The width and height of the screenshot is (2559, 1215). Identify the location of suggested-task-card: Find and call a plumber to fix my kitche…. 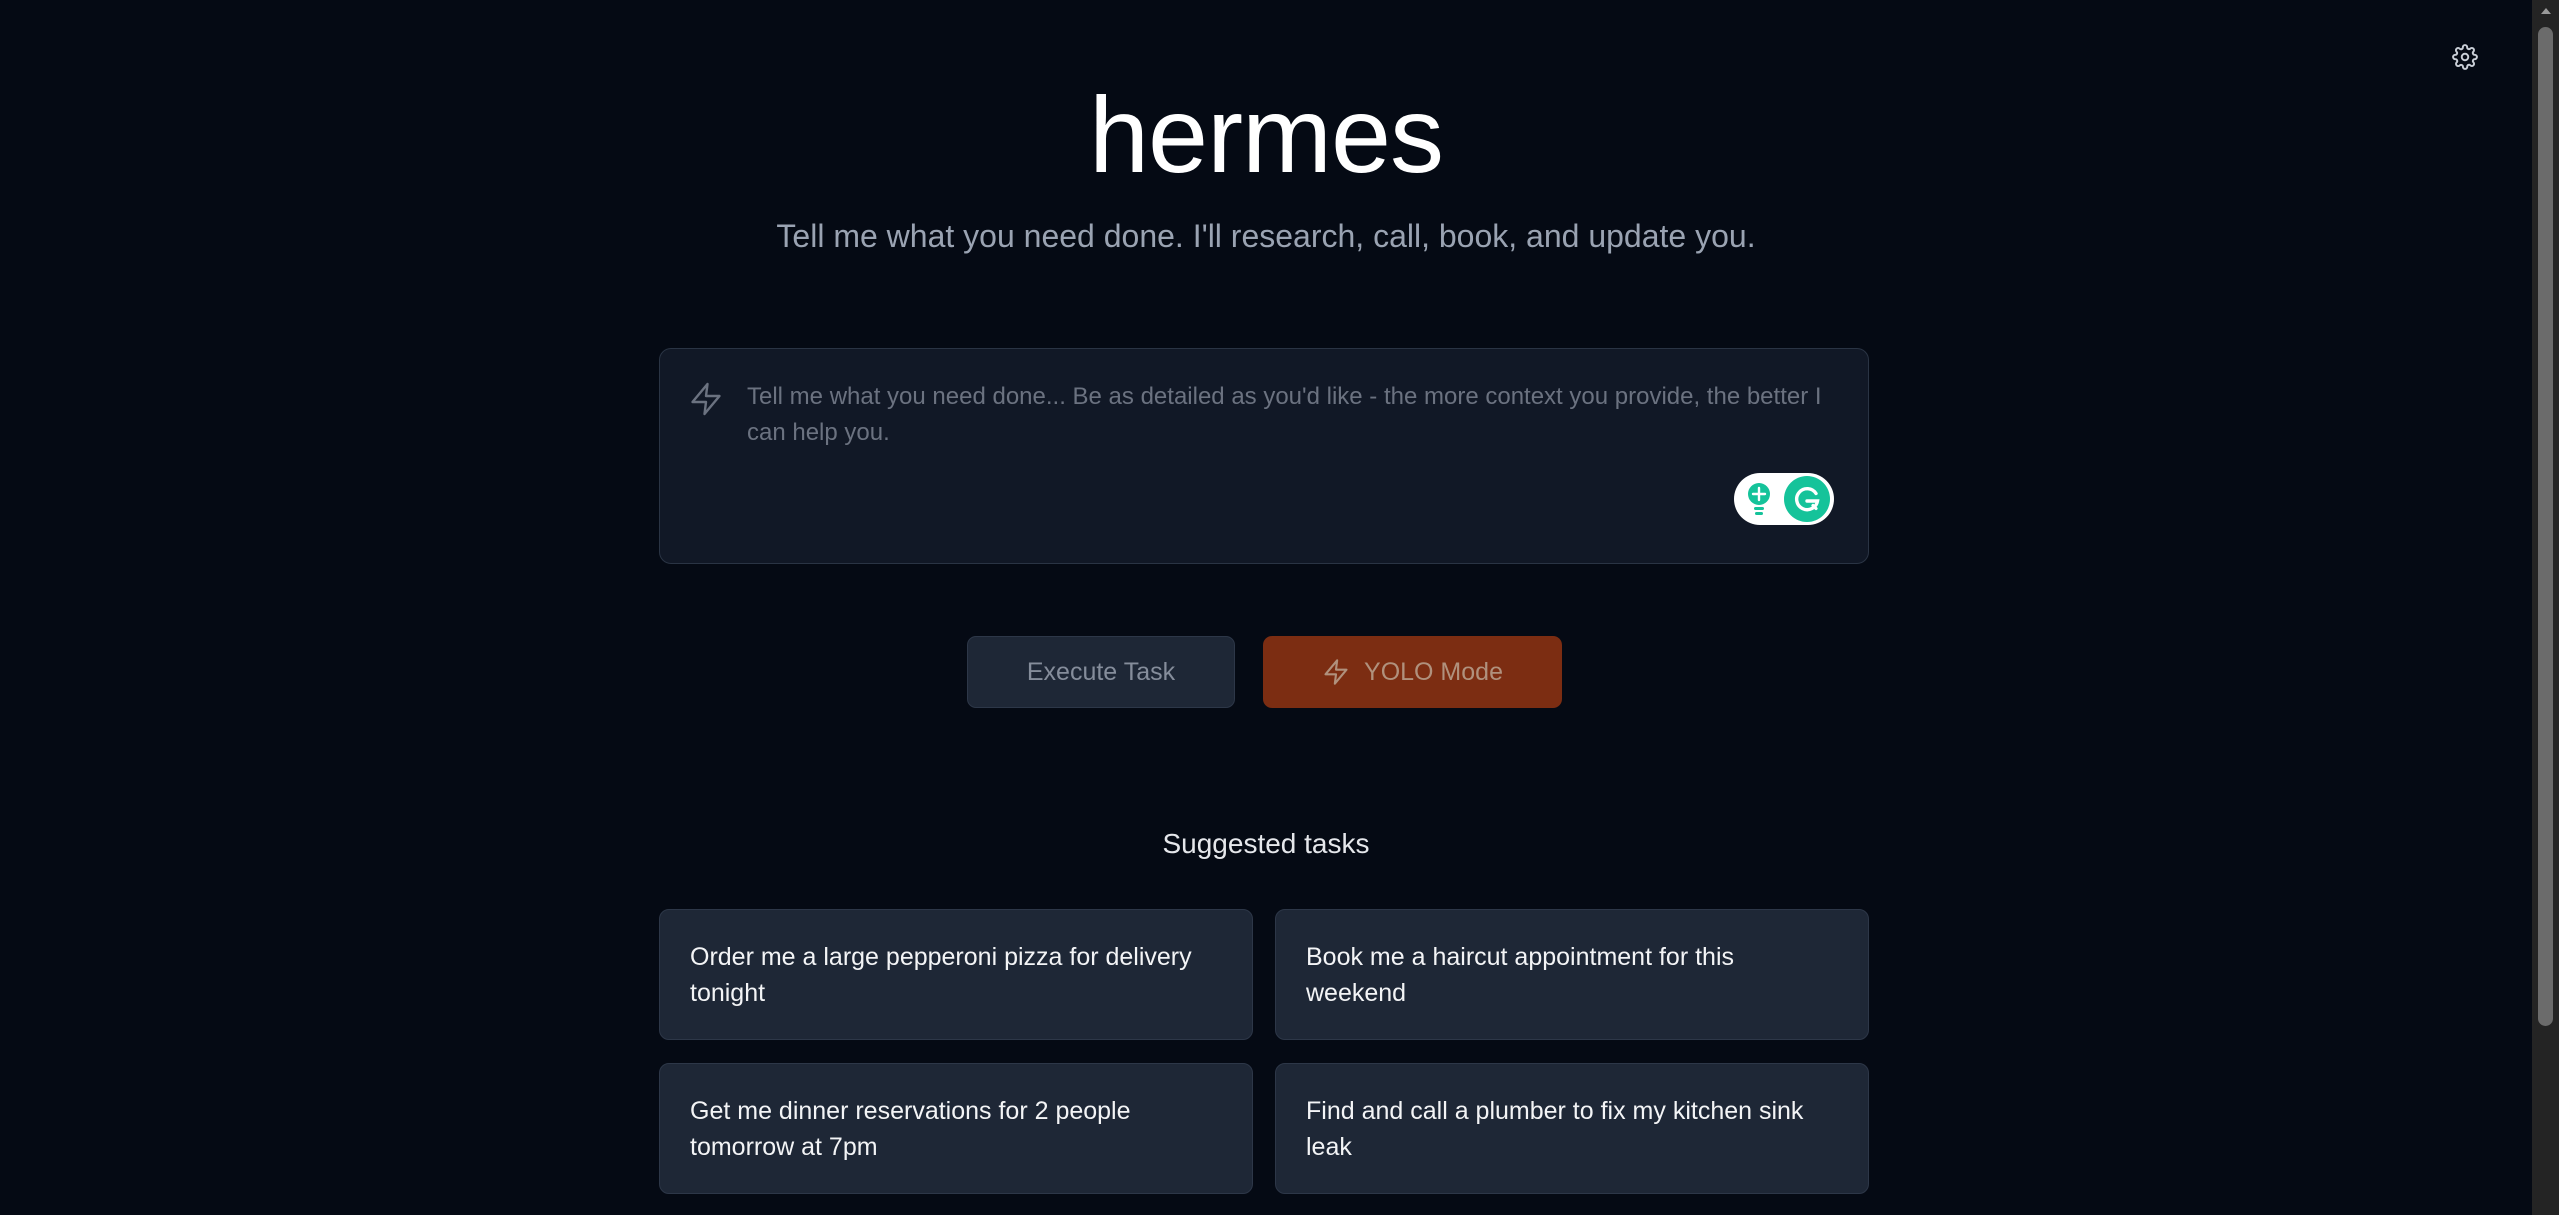
(1572, 1128).